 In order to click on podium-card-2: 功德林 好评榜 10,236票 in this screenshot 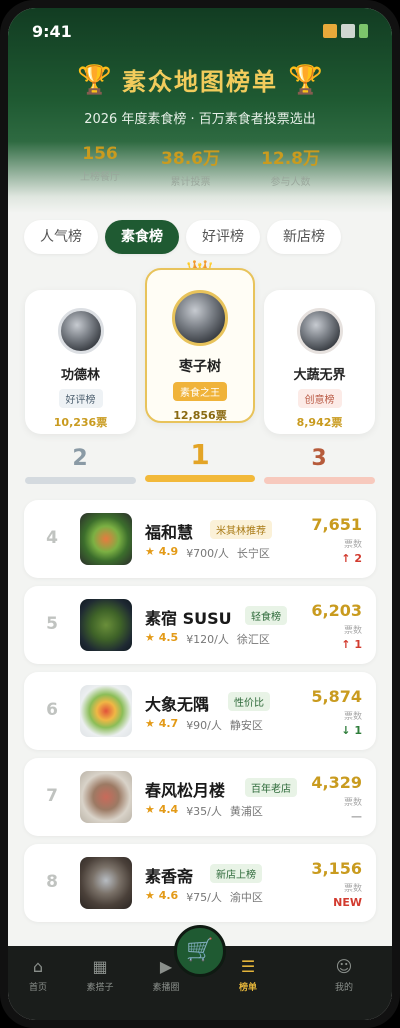, I will do `click(80, 362)`.